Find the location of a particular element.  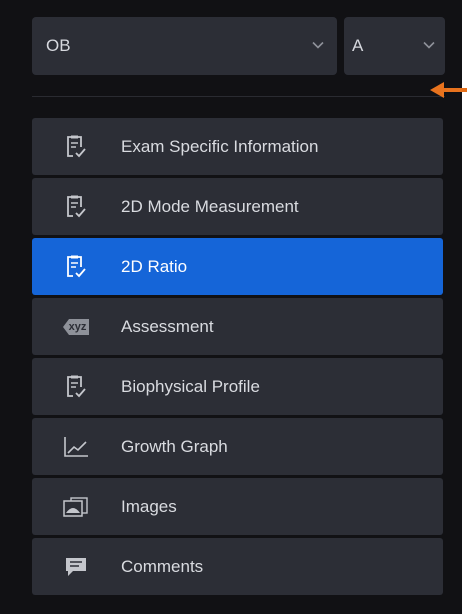

divider is located at coordinates (238, 96).